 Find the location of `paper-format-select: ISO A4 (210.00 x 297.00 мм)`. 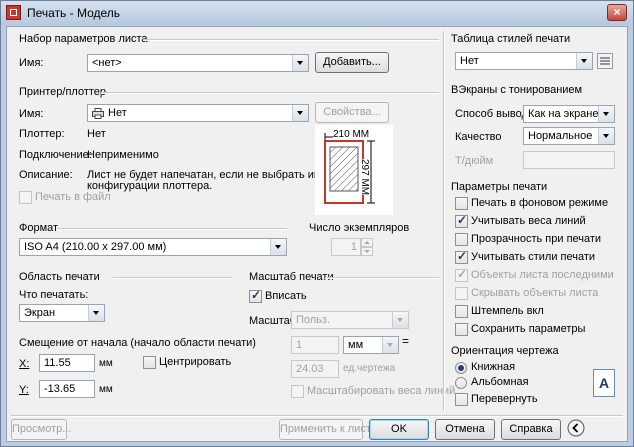

paper-format-select: ISO A4 (210.00 x 297.00 мм) is located at coordinates (153, 247).